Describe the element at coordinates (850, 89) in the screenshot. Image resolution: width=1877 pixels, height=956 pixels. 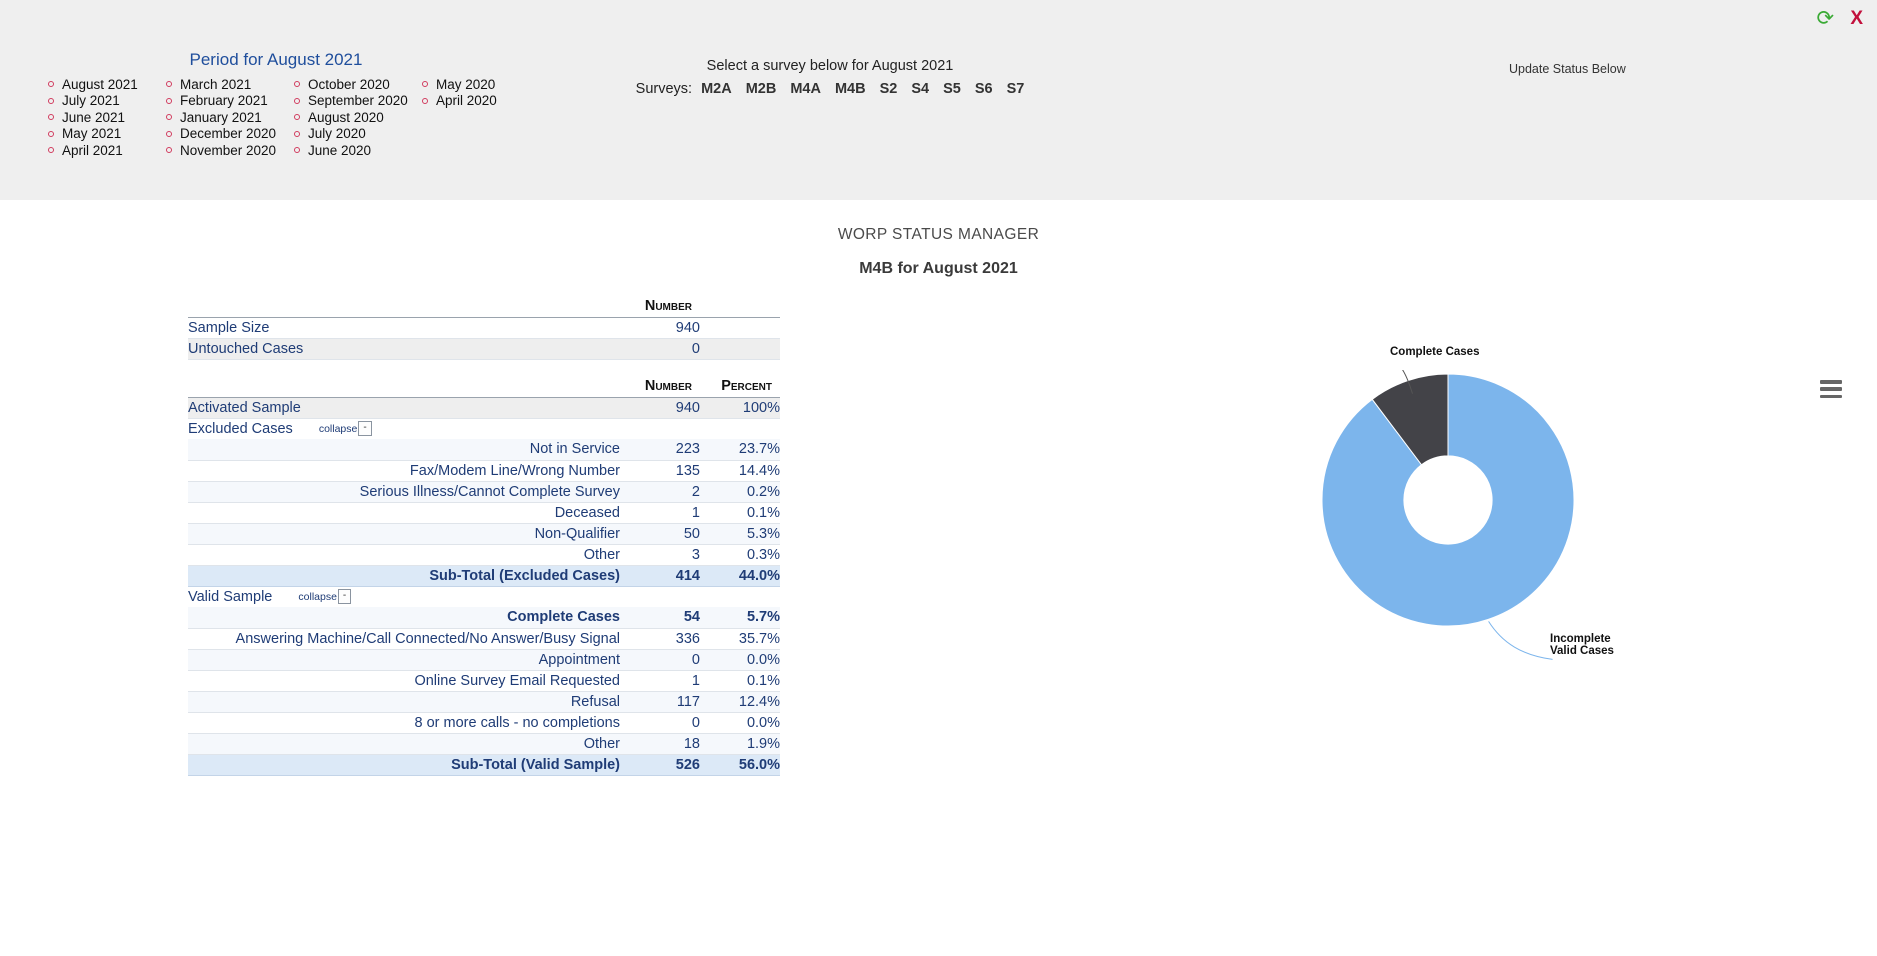
I see `survey-link-m4b: M4B` at that location.